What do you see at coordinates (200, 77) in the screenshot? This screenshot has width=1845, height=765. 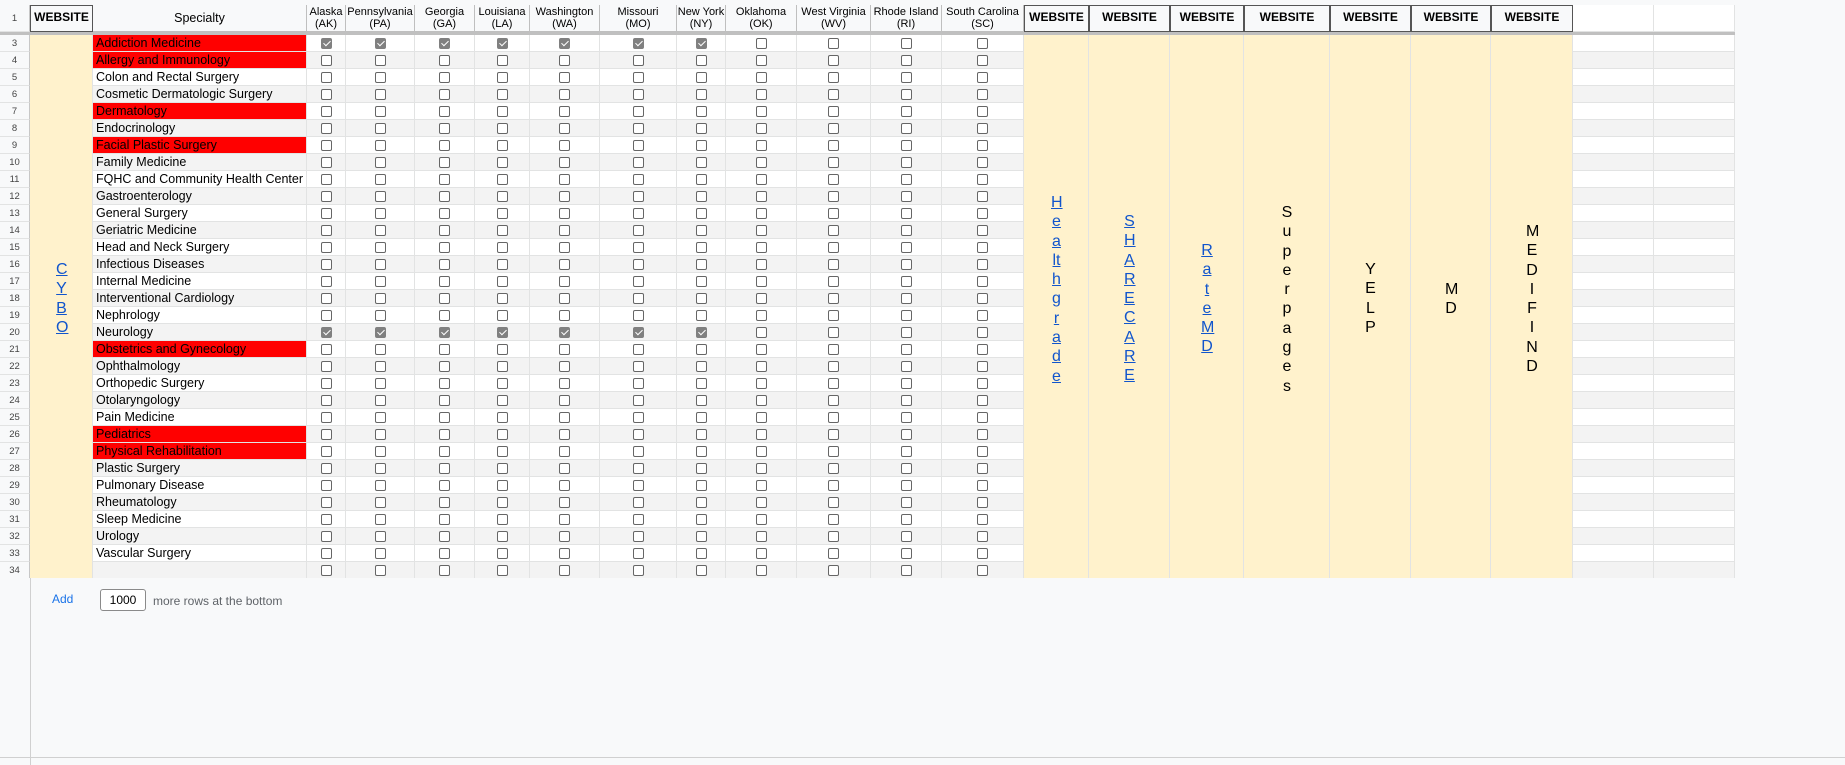 I see `specialty-cell: Colon and Rectal Surgery` at bounding box center [200, 77].